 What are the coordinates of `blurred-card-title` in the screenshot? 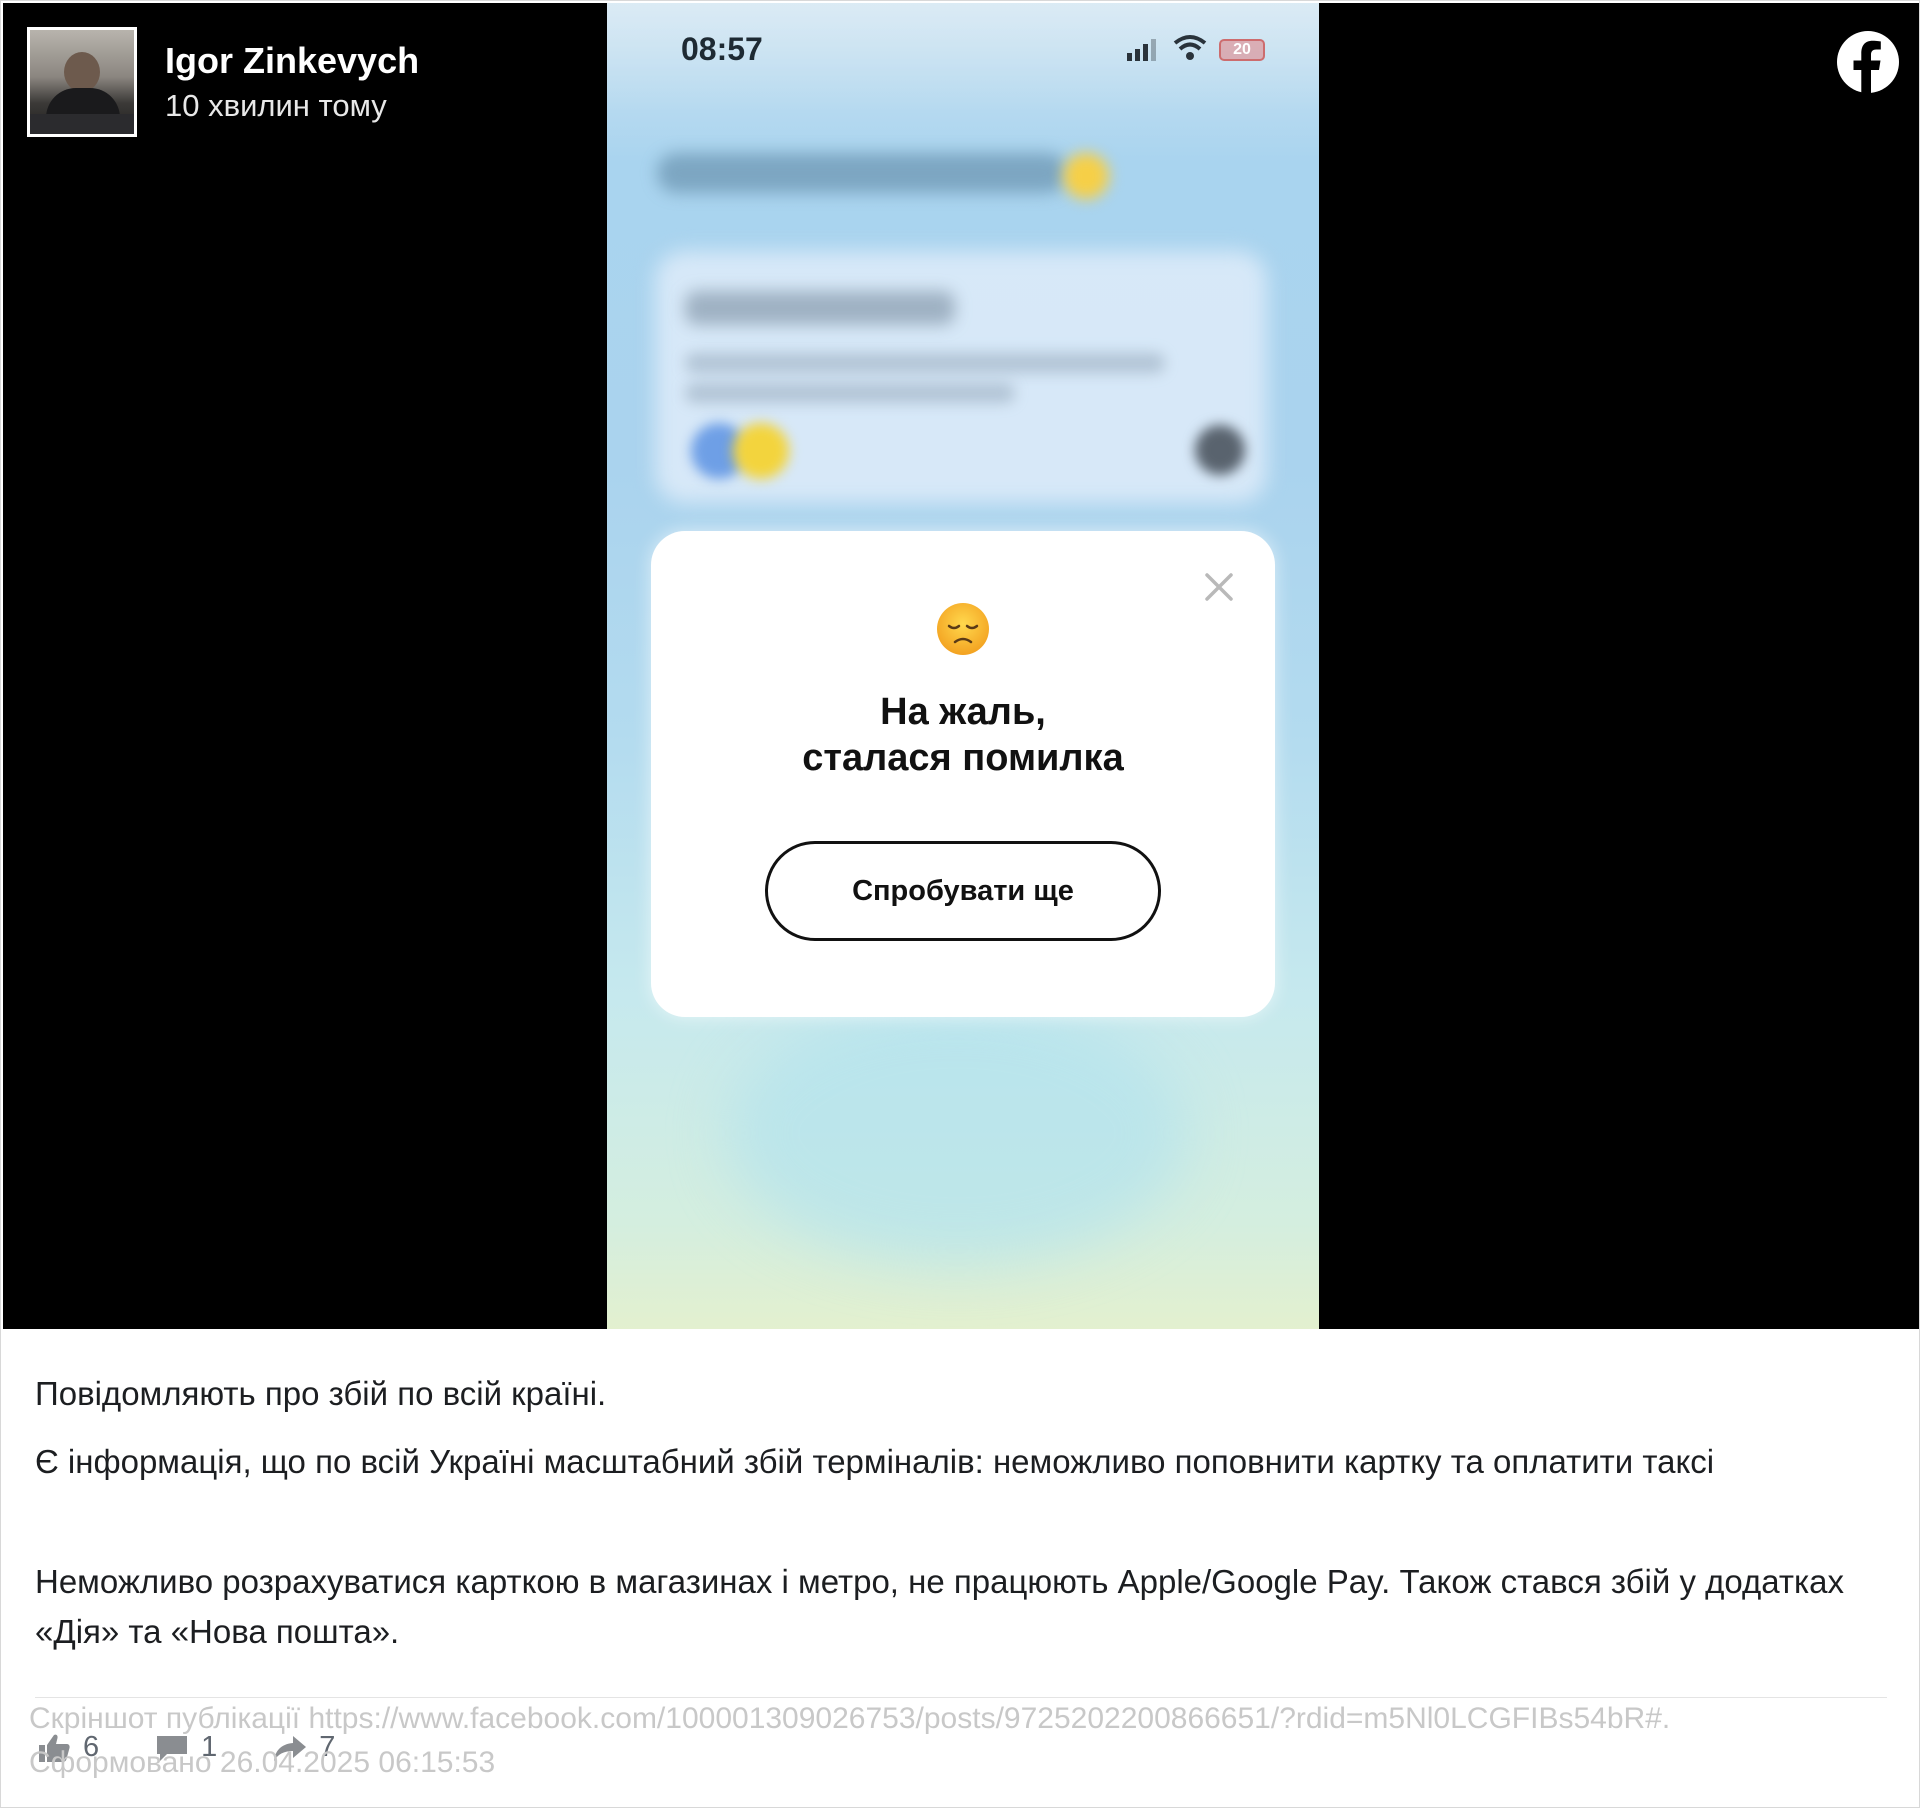 It's located at (820, 308).